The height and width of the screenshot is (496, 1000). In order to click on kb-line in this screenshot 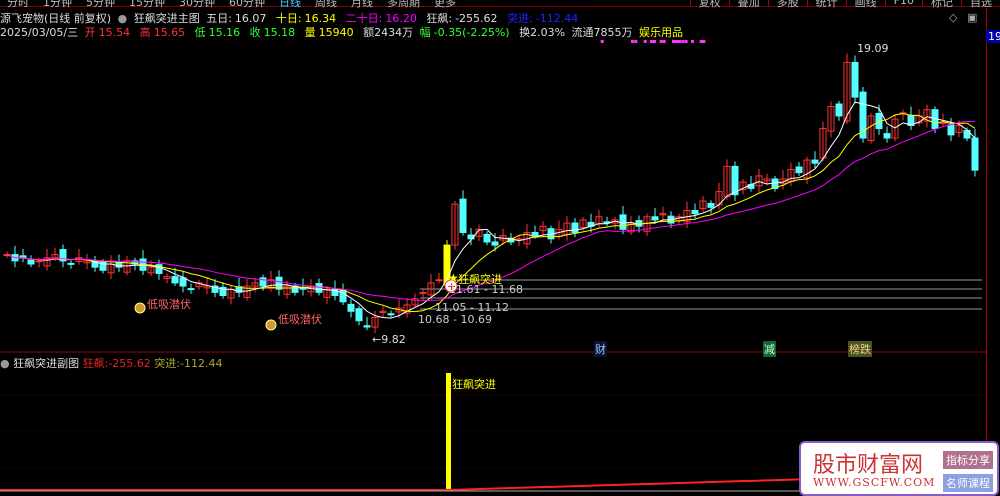, I will do `click(400, 484)`.